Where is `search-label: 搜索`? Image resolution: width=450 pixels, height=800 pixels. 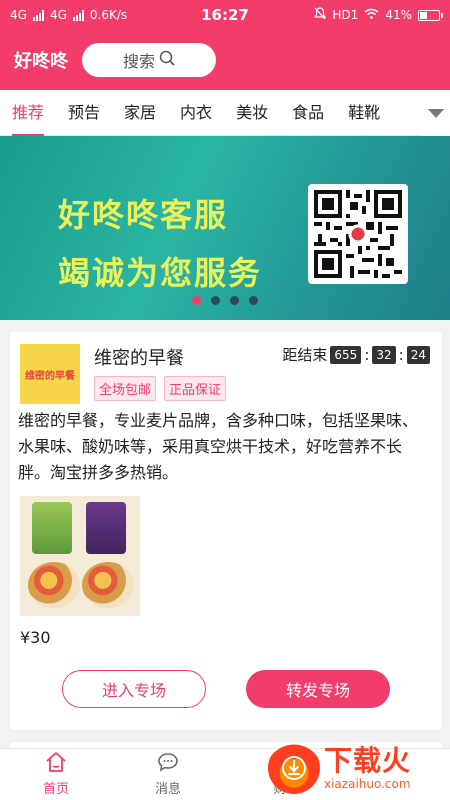
search-label: 搜索 is located at coordinates (138, 61).